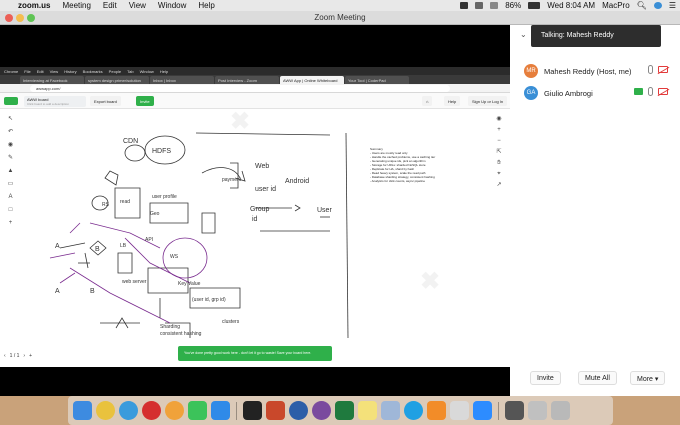  I want to click on shared-menu-item: Help, so click(164, 71).